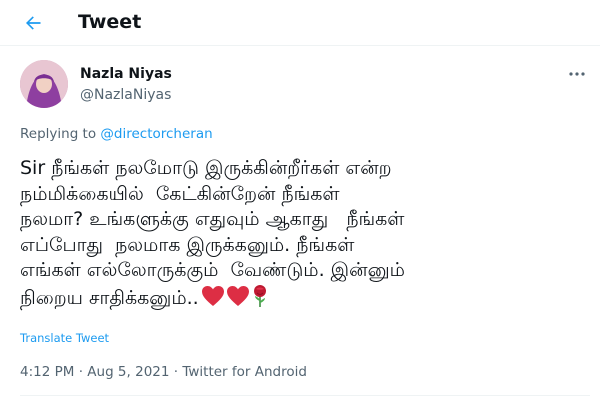 The image size is (600, 400). Describe the element at coordinates (212, 270) in the screenshot. I see `tweet-text-line: எங்கள் எல்லோருக்கும் வேண்டும். இன்னும்` at that location.